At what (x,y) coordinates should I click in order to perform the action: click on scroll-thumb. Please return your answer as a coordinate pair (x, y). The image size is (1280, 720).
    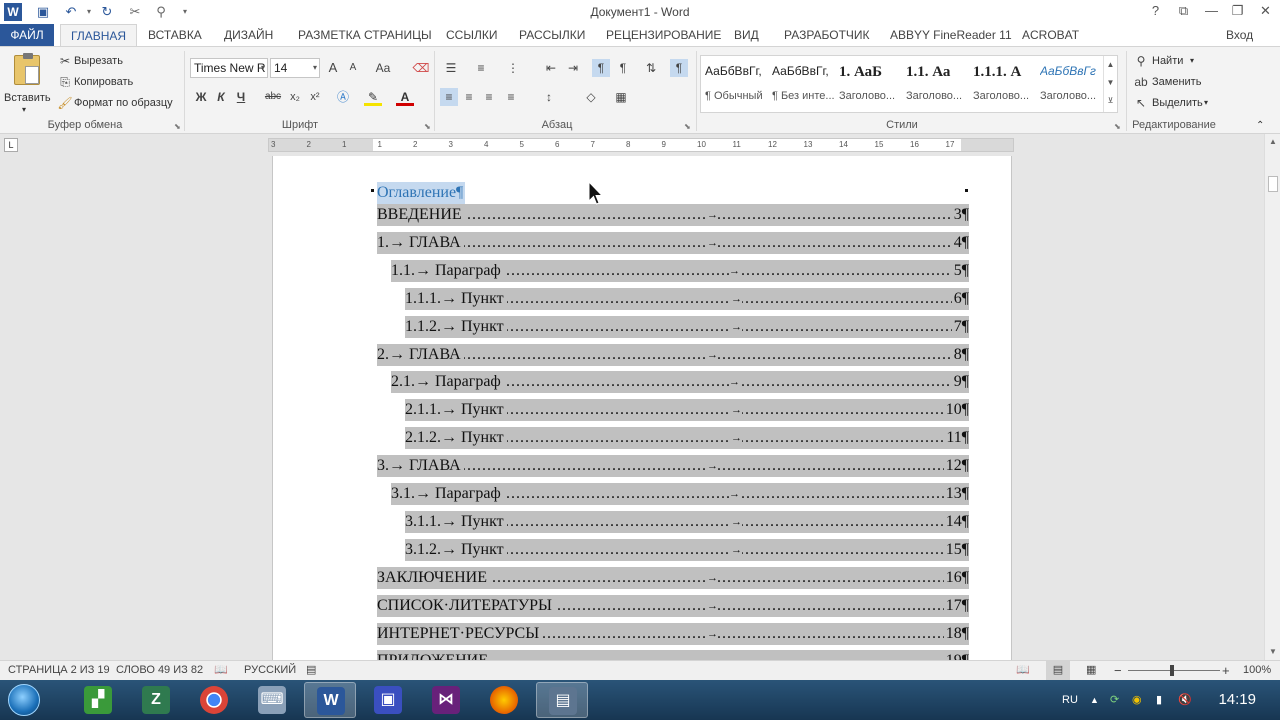
    Looking at the image, I should click on (1273, 184).